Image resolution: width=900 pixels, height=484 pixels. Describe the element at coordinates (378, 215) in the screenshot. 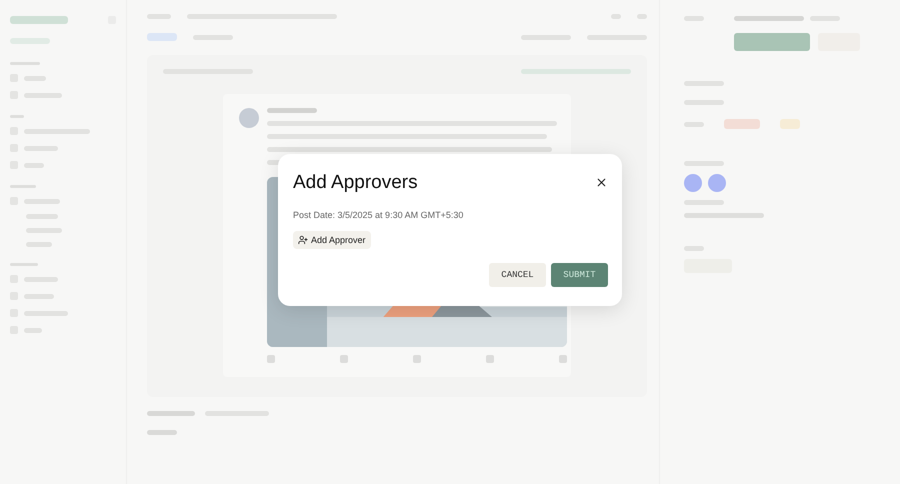

I see `post-date: Post Date: 3/5/2025 at 9:30 AM GMT+5:30` at that location.